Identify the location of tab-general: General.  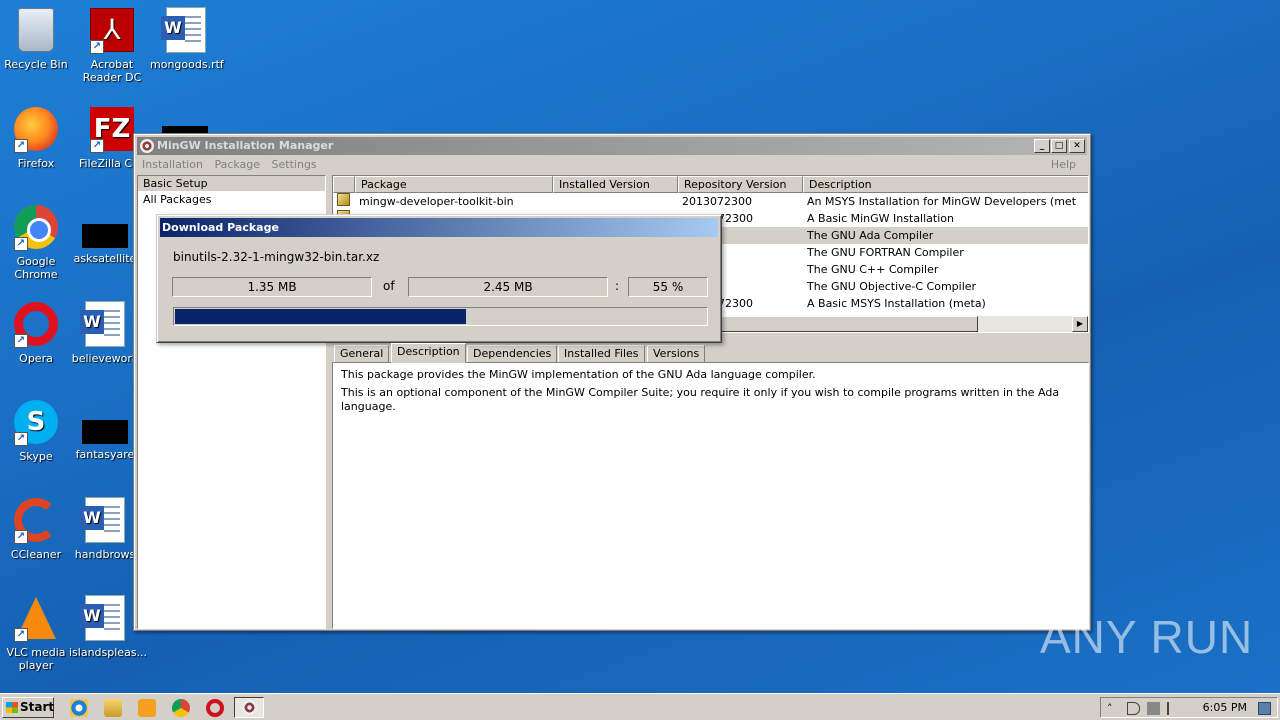
(362, 354).